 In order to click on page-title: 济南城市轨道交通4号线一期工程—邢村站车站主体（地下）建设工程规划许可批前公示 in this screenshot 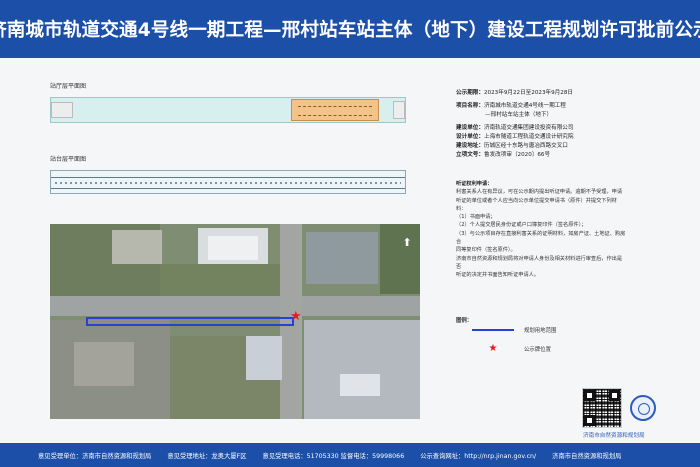, I will do `click(350, 30)`.